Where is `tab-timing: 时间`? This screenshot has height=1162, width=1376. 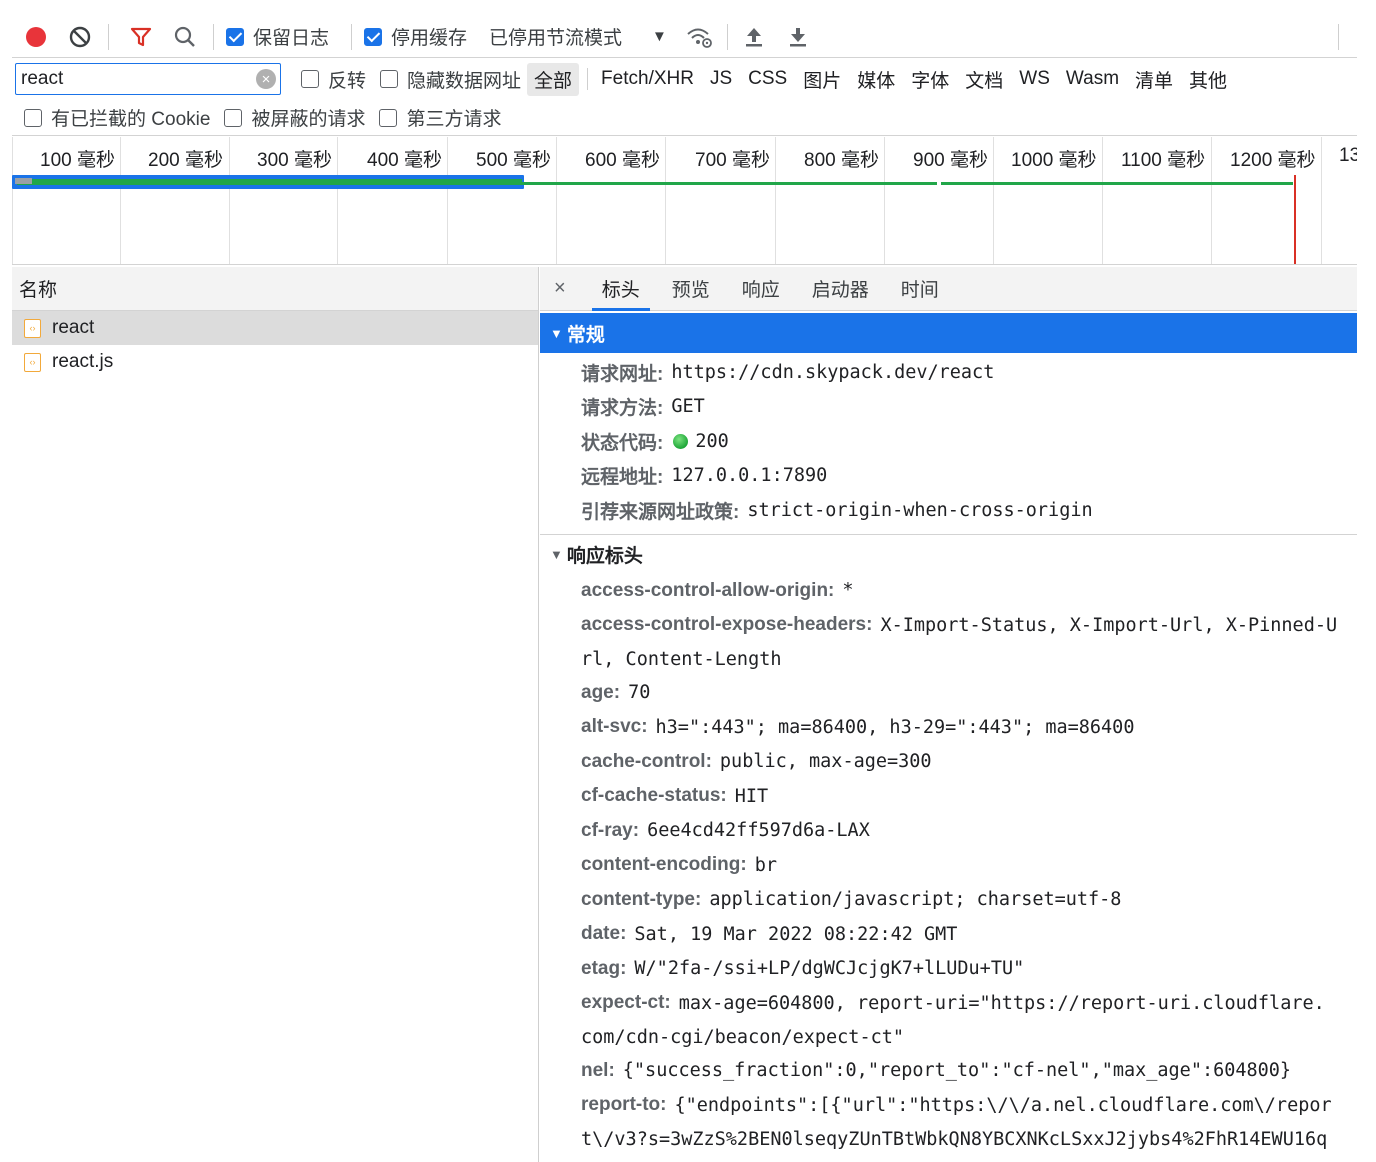 tab-timing: 时间 is located at coordinates (920, 289).